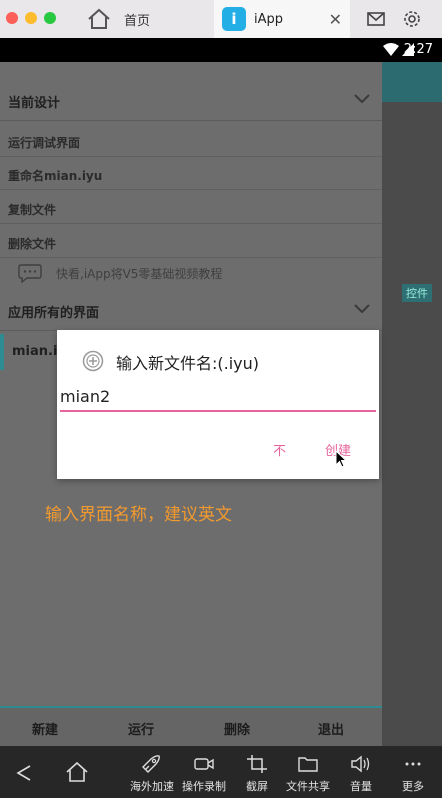  I want to click on new-button: 新建, so click(45, 728).